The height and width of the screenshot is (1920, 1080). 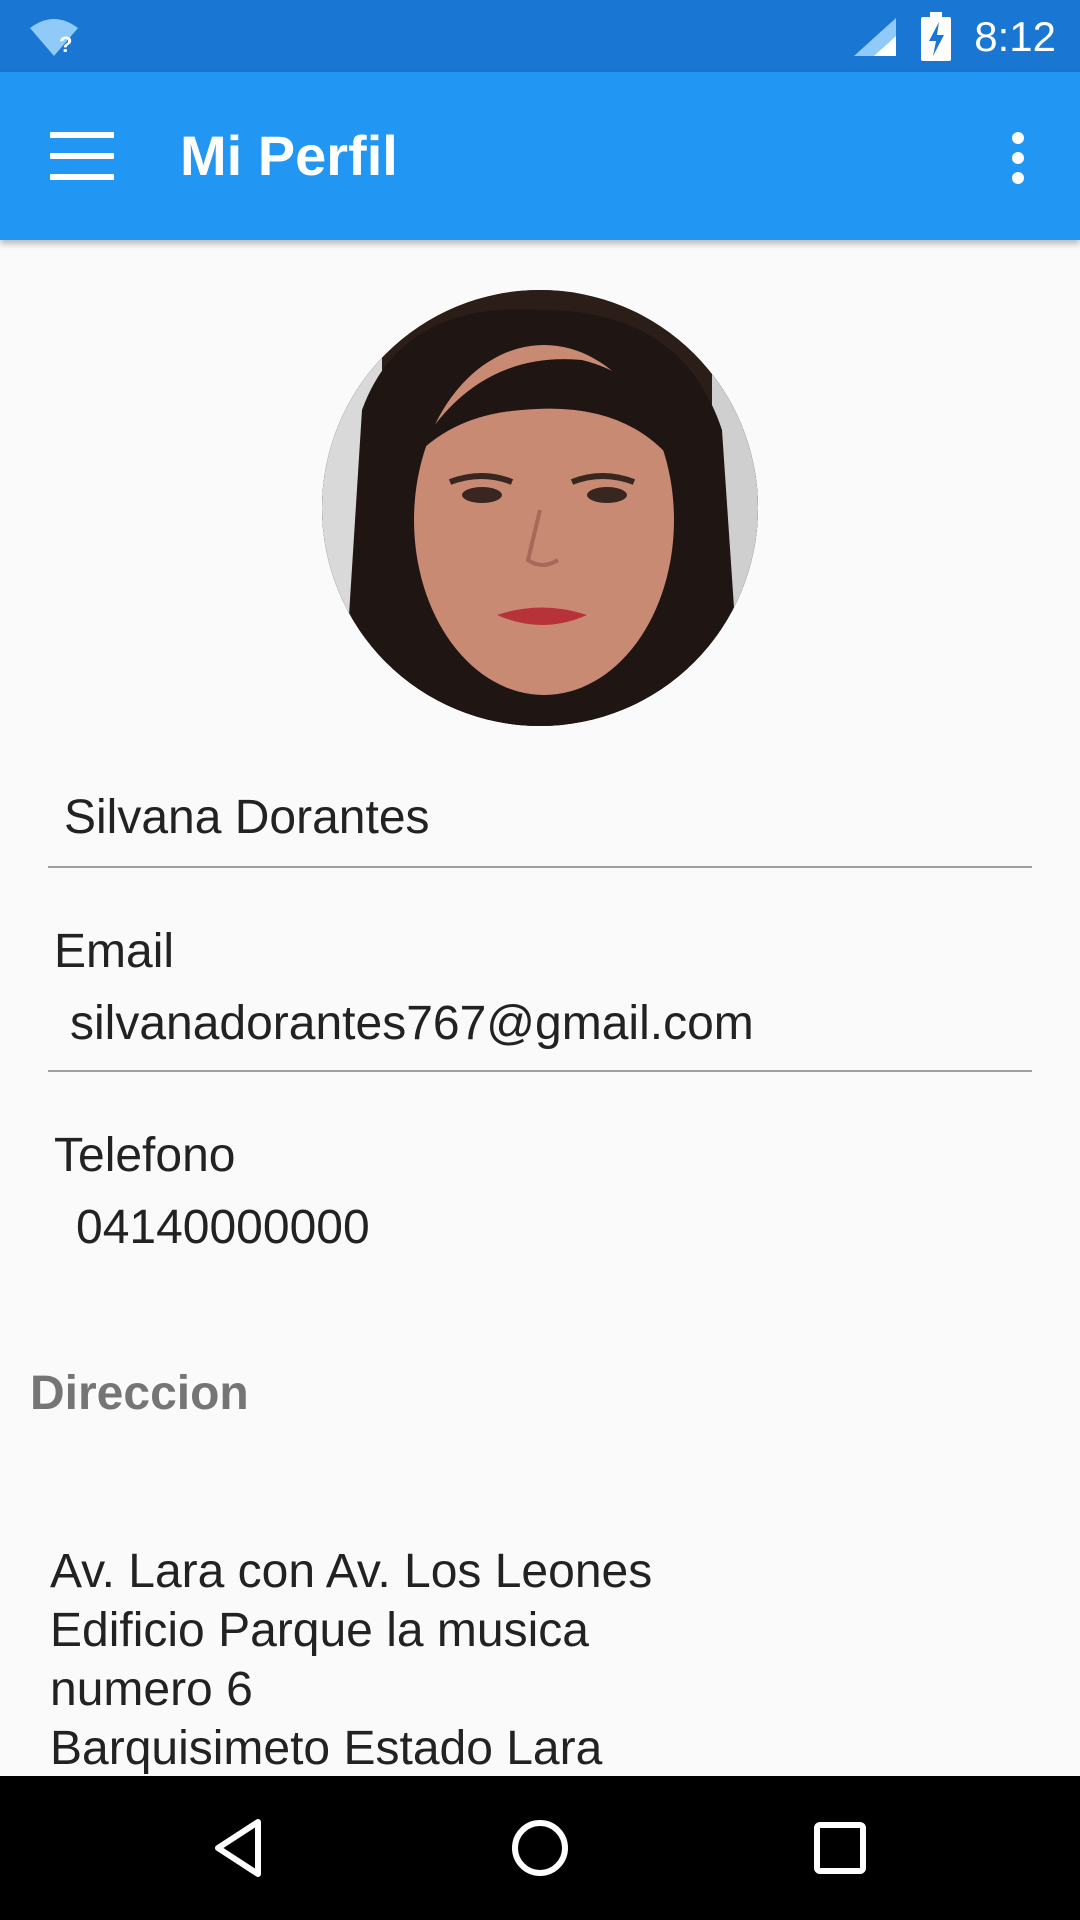 I want to click on address-title: Direccion, so click(x=139, y=1393).